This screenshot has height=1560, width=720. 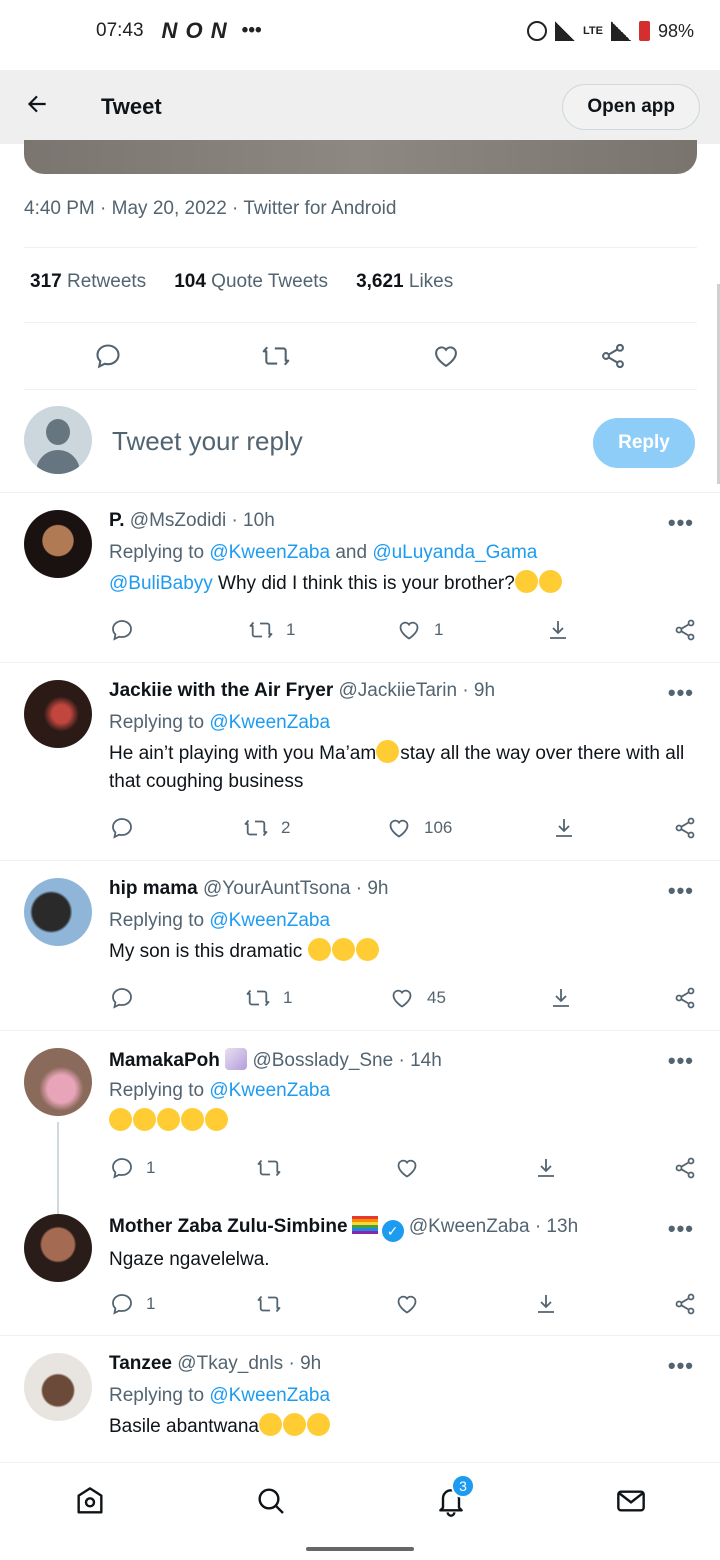 What do you see at coordinates (207, 441) in the screenshot?
I see `reply-input: Tweet your reply` at bounding box center [207, 441].